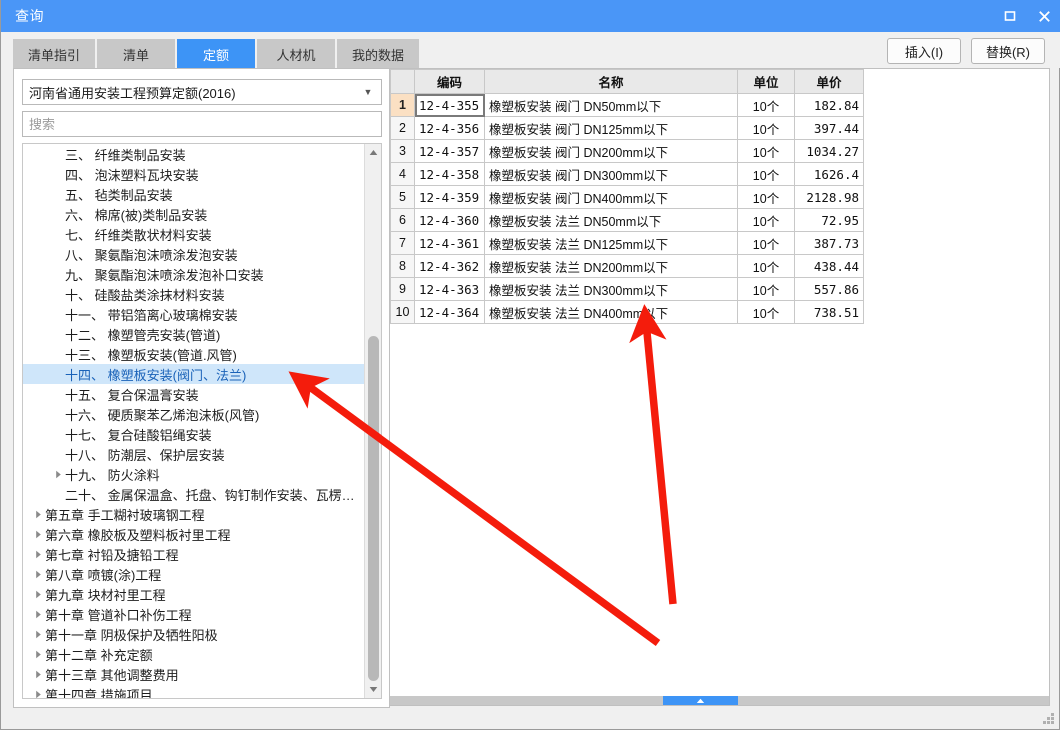 This screenshot has width=1060, height=730. Describe the element at coordinates (611, 312) in the screenshot. I see `cell-name: 橡塑板安装 法兰 DN400mm以下` at that location.